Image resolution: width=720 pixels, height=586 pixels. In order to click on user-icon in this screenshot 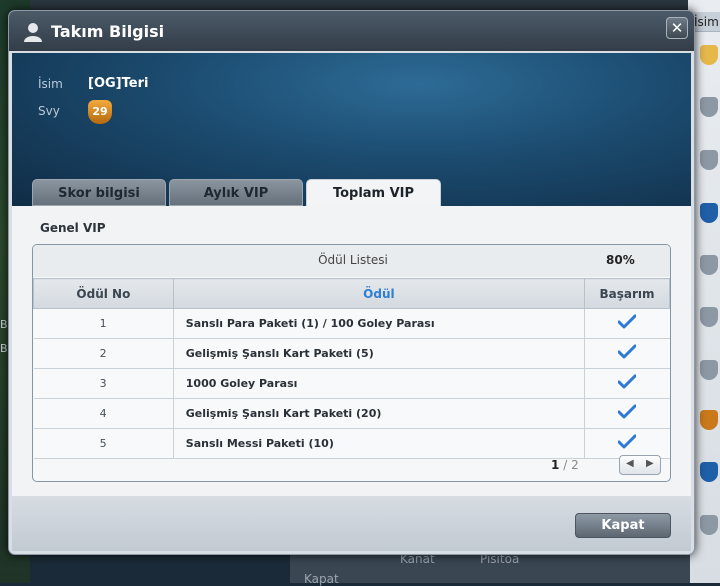, I will do `click(33, 32)`.